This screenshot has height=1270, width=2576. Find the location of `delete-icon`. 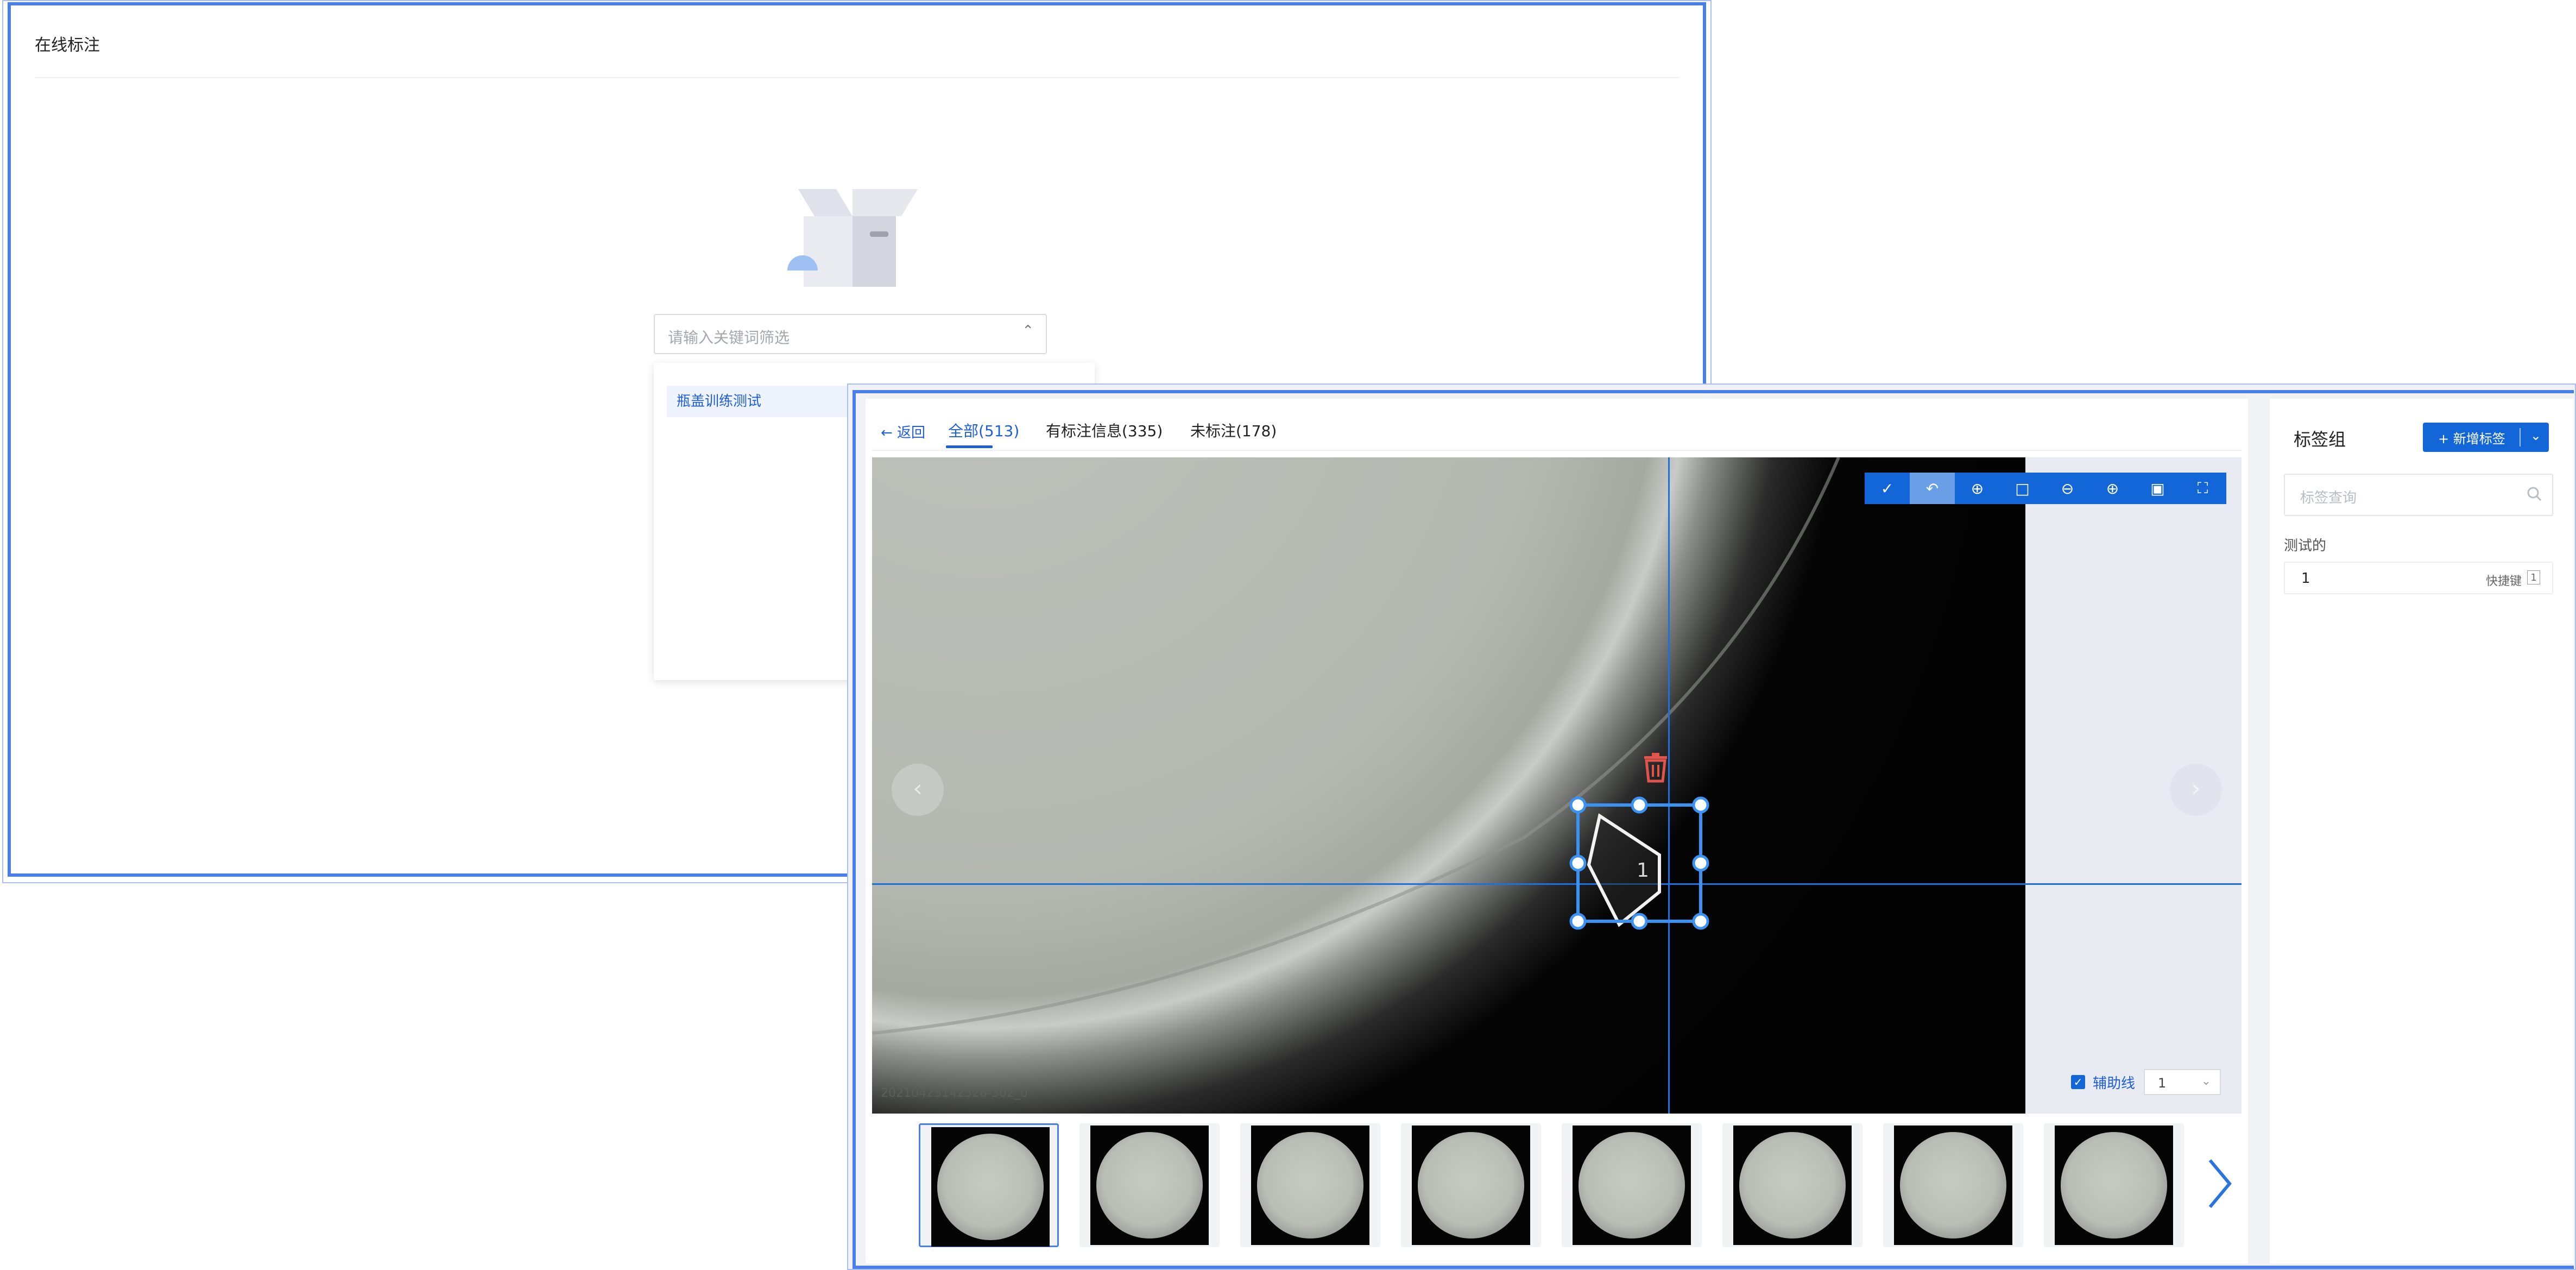

delete-icon is located at coordinates (1655, 767).